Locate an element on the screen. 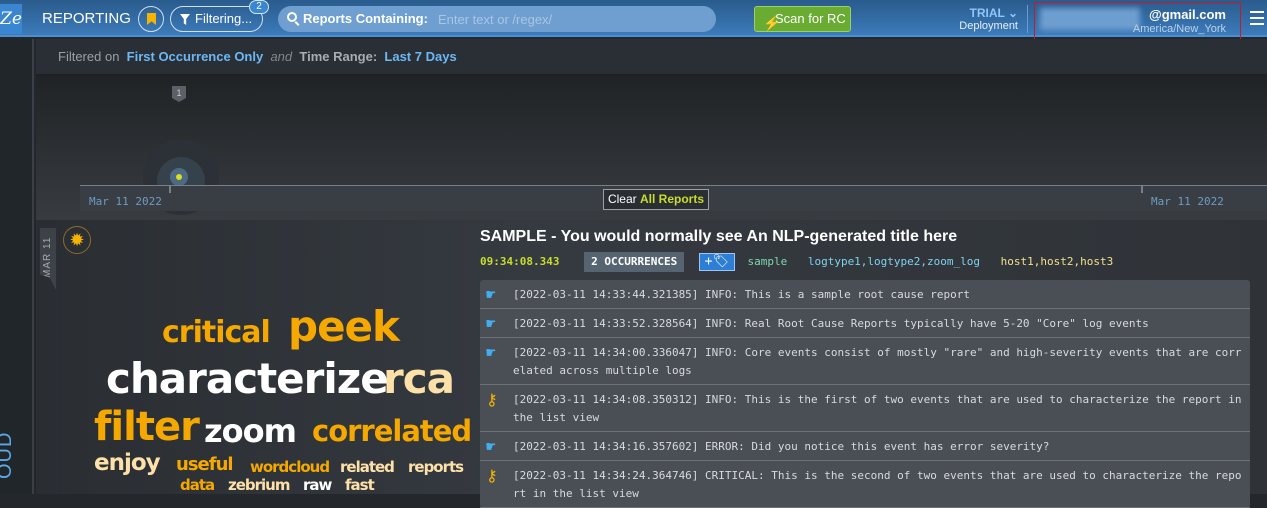 This screenshot has height=508, width=1267. app-title: REPORTING is located at coordinates (86, 18).